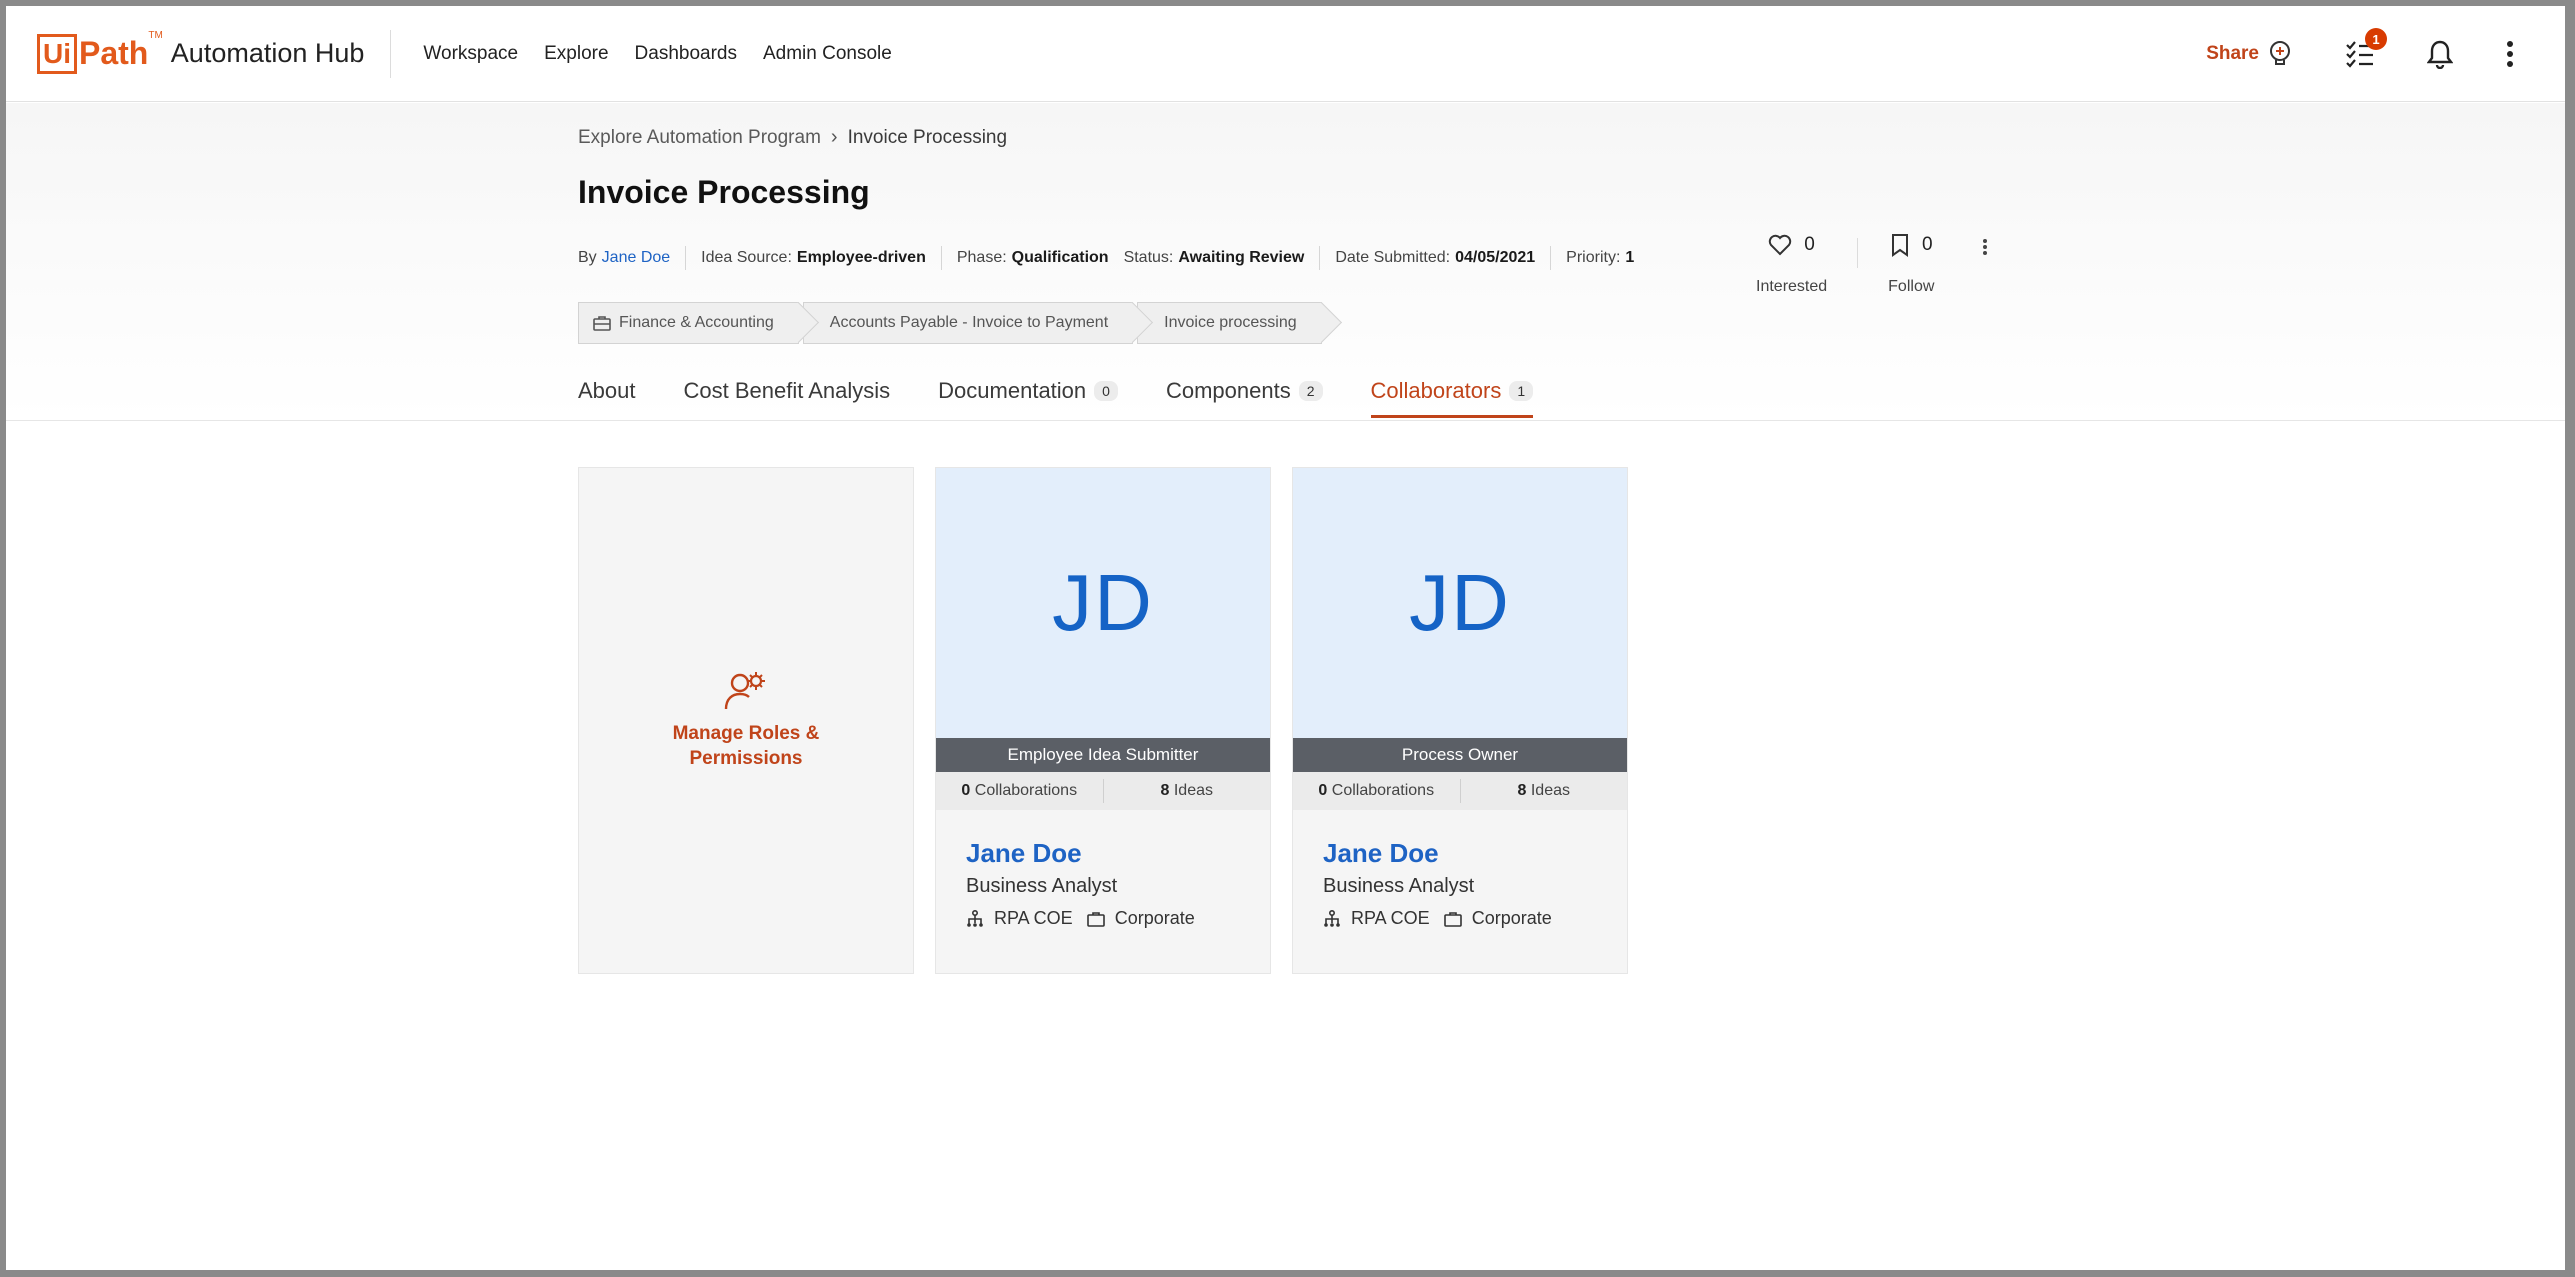 This screenshot has height=1277, width=2575. Describe the element at coordinates (576, 54) in the screenshot. I see `nav-explore: Explore` at that location.